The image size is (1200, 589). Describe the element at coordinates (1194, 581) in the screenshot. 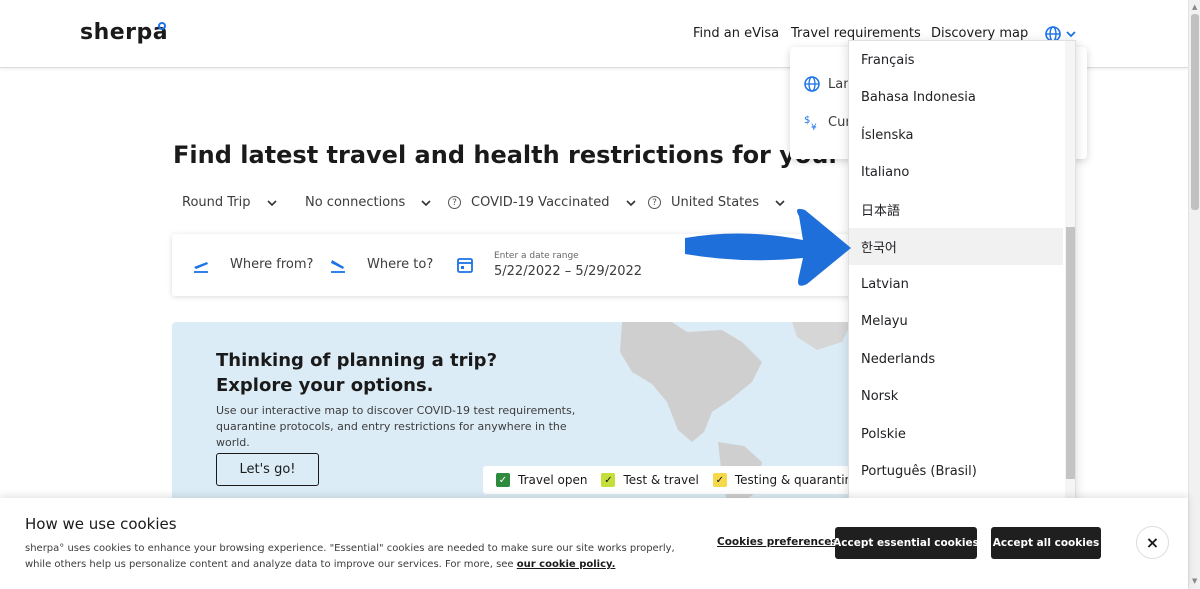

I see `scroll-down-icon: ▼` at that location.